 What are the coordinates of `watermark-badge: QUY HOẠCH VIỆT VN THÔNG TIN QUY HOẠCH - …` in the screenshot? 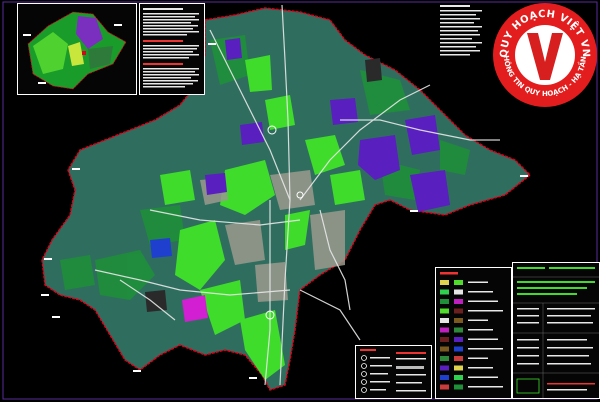 It's located at (543, 55).